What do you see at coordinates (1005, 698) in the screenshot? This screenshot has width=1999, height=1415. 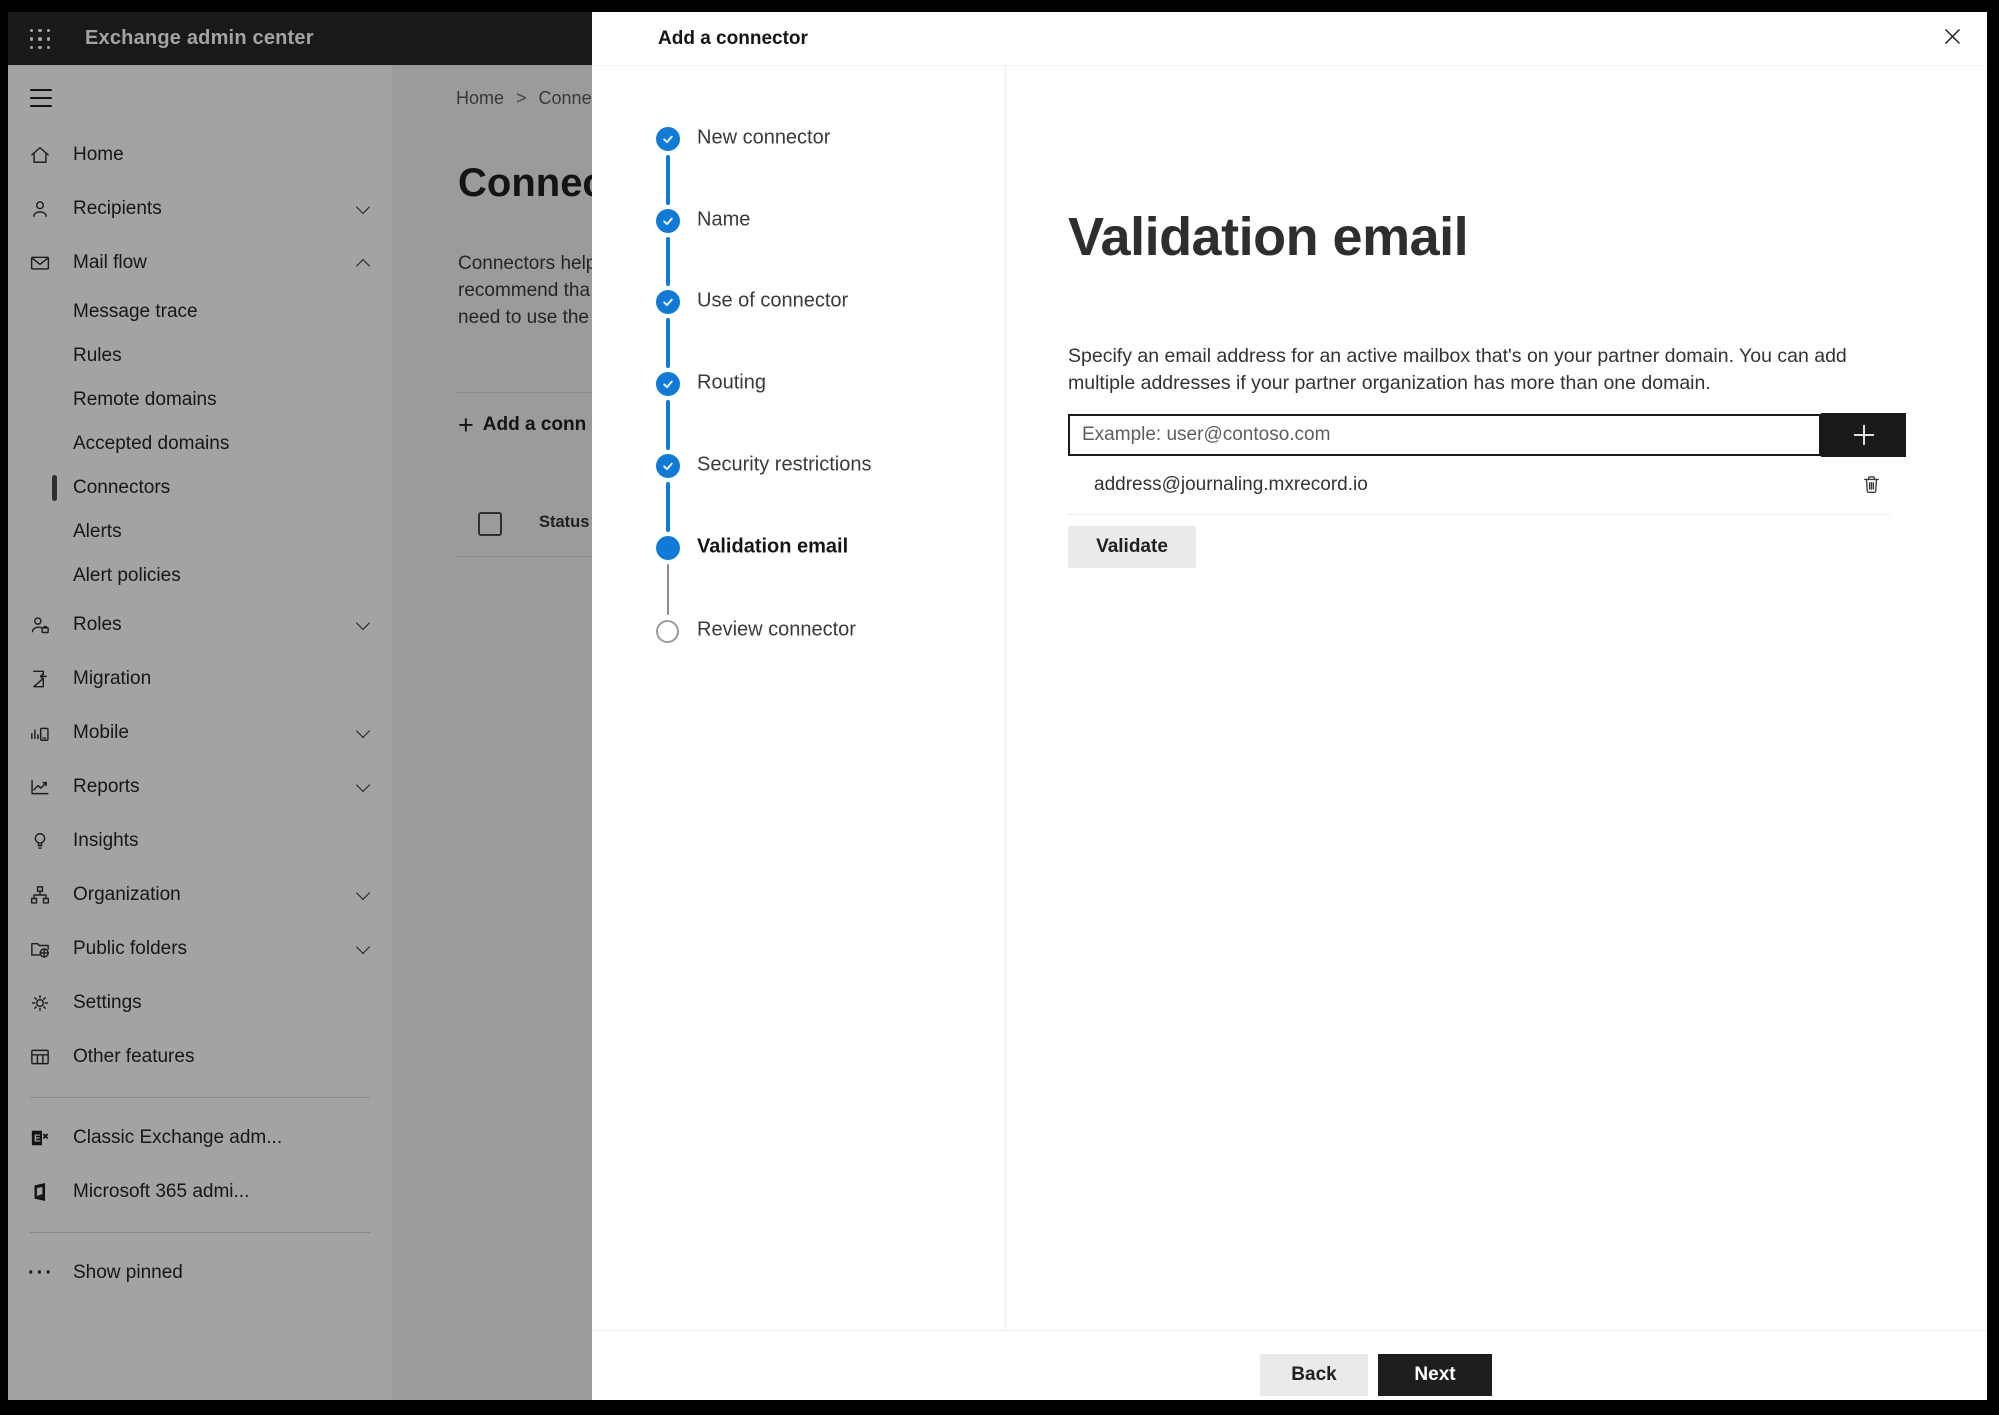 I see `wizard-divider` at bounding box center [1005, 698].